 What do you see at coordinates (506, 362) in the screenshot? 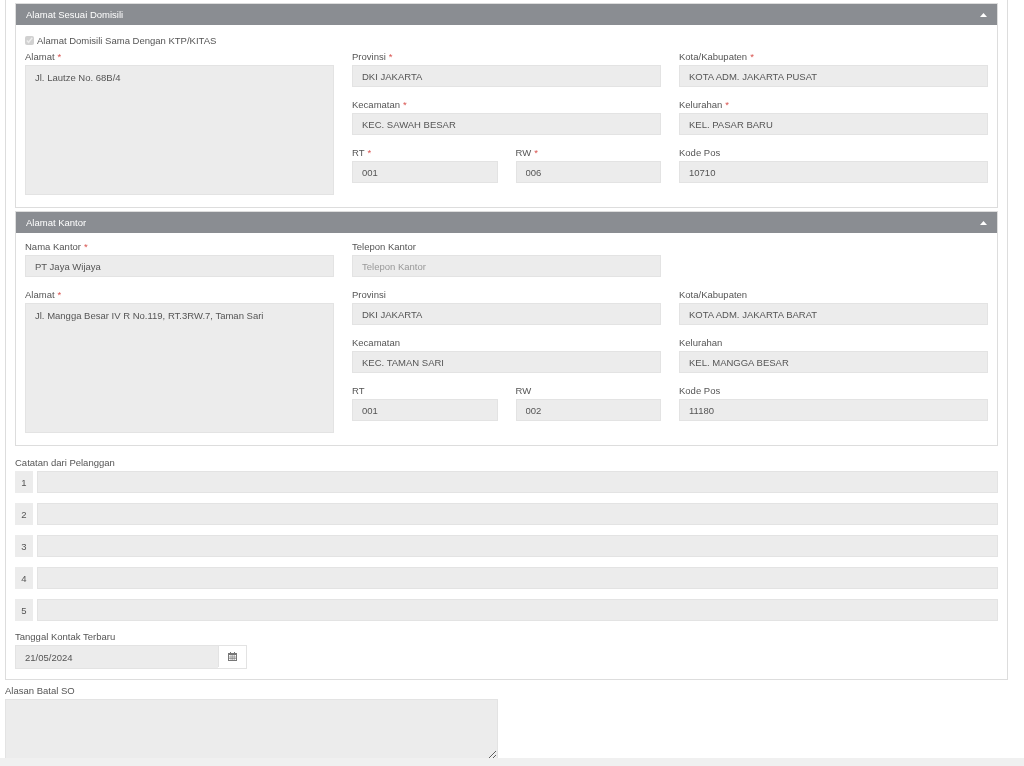
I see `input-field: KEC. TAMAN SARI` at bounding box center [506, 362].